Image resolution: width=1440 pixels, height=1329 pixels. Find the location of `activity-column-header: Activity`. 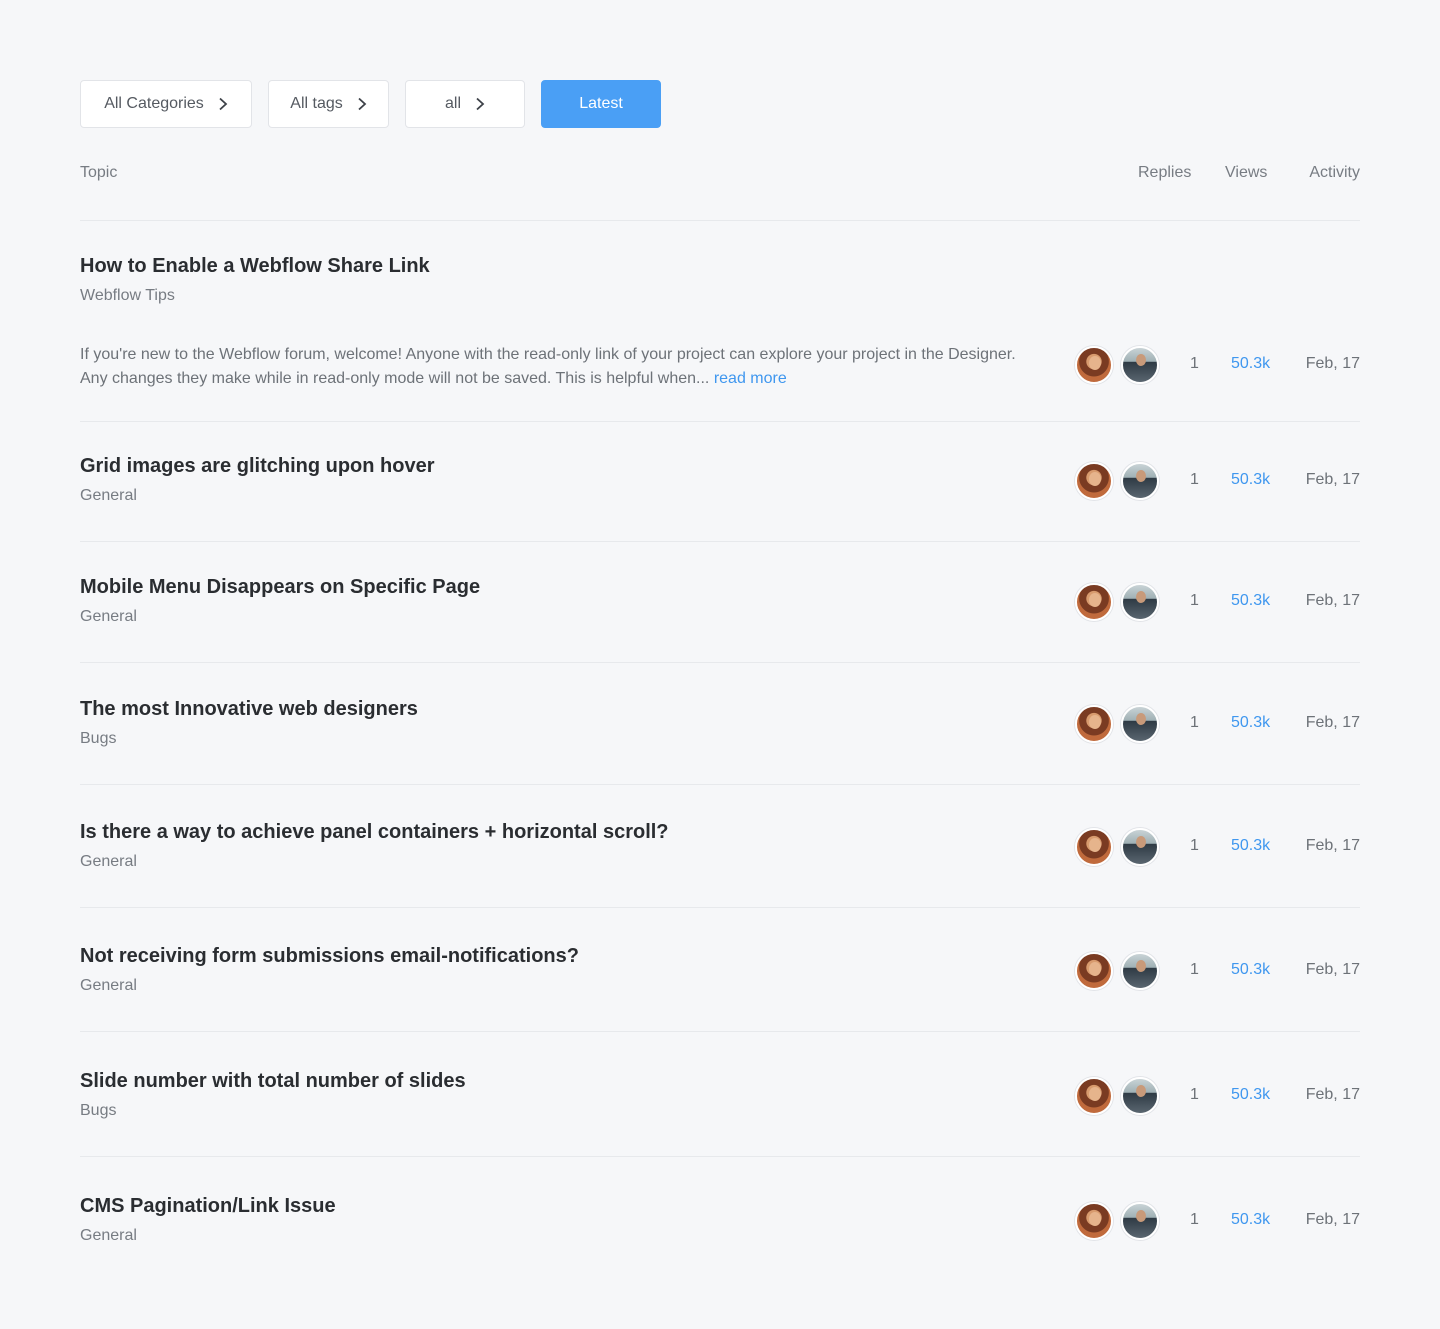

activity-column-header: Activity is located at coordinates (1334, 172).